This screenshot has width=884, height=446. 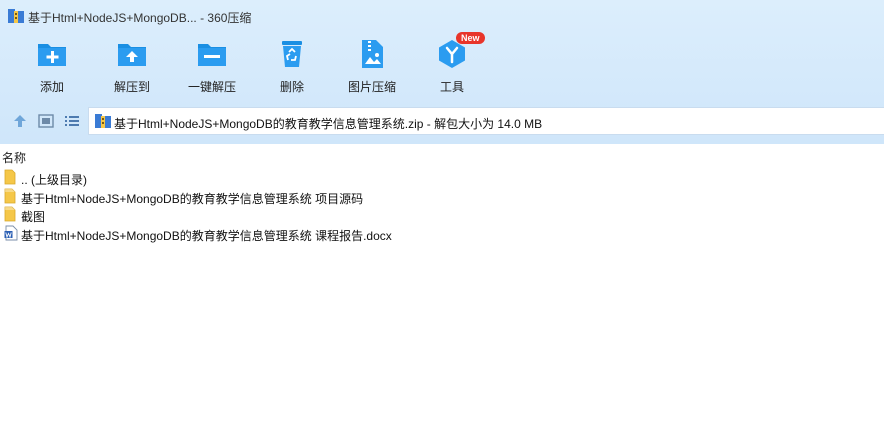 I want to click on word-document-icon, so click(x=11, y=233).